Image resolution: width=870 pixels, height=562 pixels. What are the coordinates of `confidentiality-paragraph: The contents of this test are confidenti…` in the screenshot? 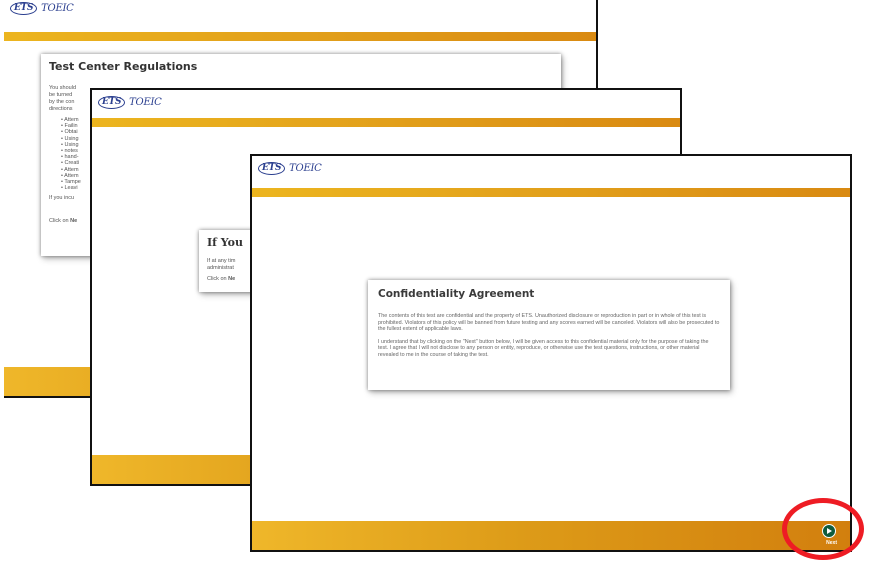 It's located at (549, 322).